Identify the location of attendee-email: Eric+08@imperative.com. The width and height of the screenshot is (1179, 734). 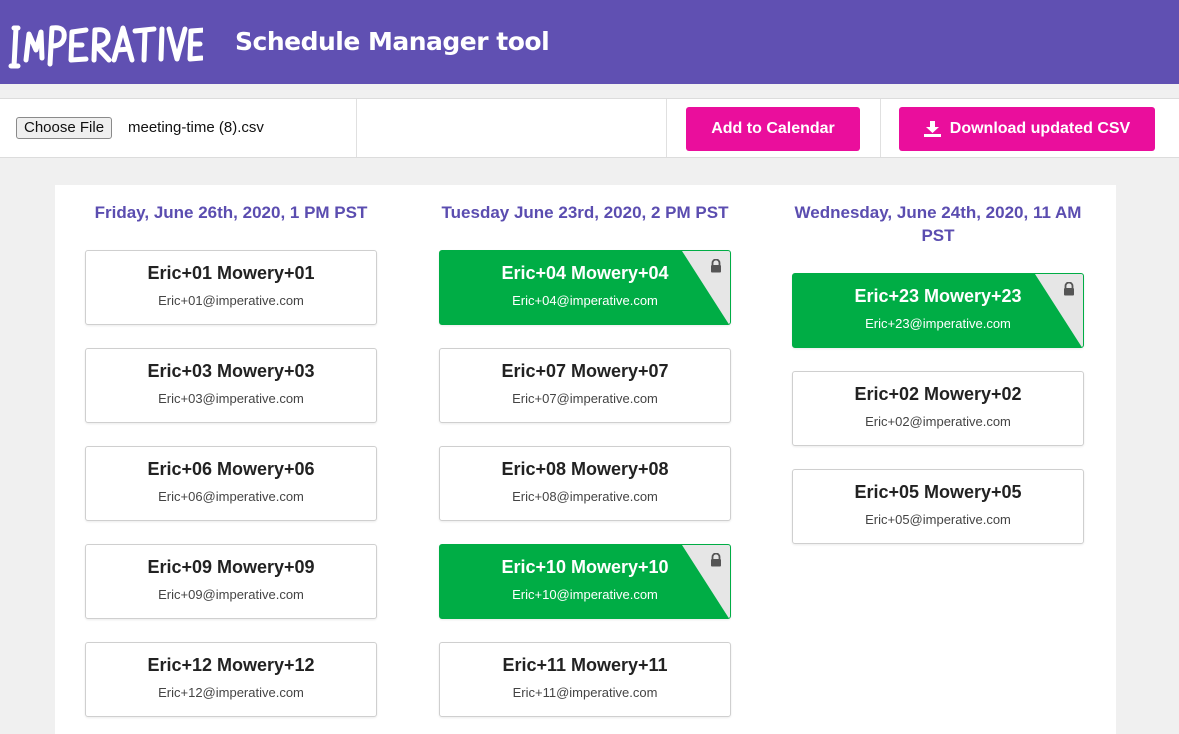
(585, 496).